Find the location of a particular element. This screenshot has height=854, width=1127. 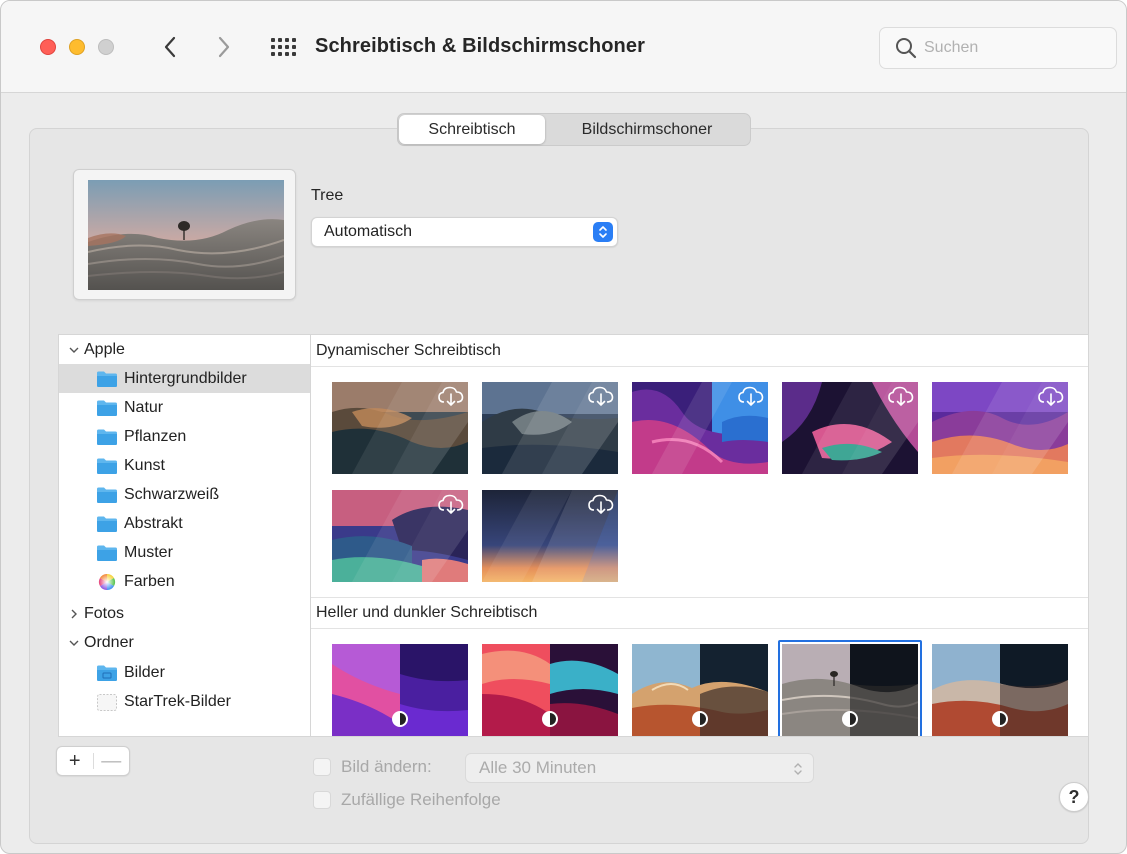

sidebar-item-hintergrundbilder: Hintergrundbilder is located at coordinates (184, 378).